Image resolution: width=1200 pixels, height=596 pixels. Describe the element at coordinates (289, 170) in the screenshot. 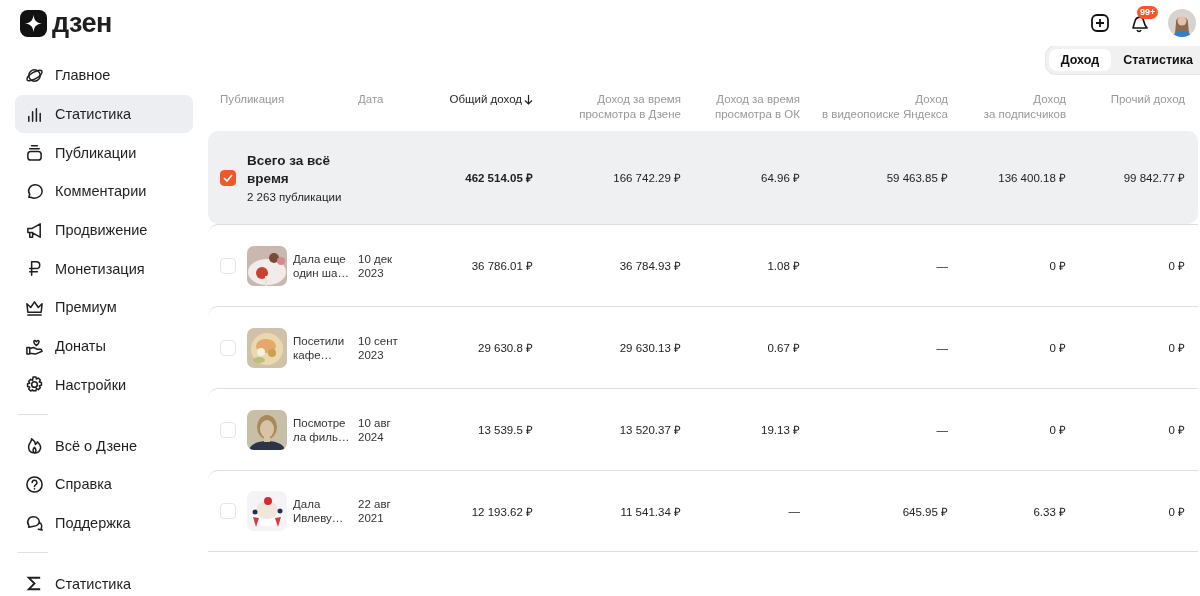

I see `summary-title: Всего за всё время` at that location.